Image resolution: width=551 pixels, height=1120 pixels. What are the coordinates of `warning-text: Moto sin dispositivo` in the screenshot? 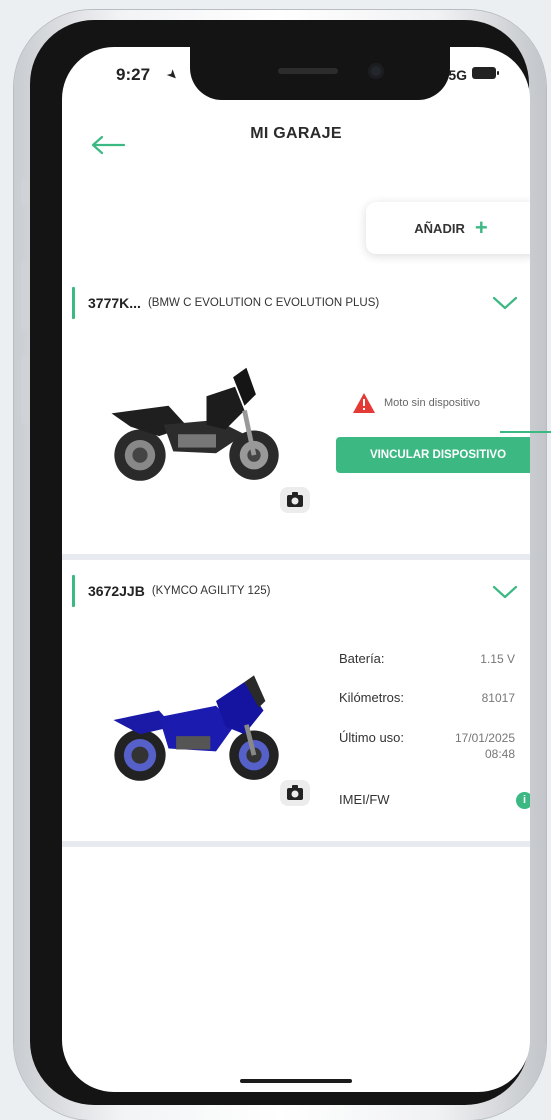 It's located at (432, 403).